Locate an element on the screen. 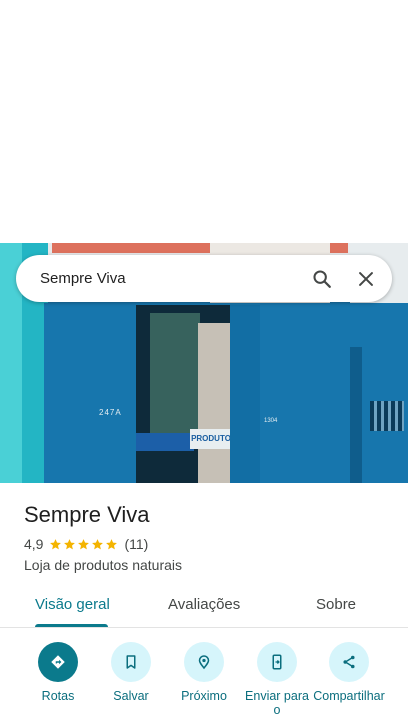 The image size is (408, 726). rating-row: 4,9 (11) is located at coordinates (86, 544).